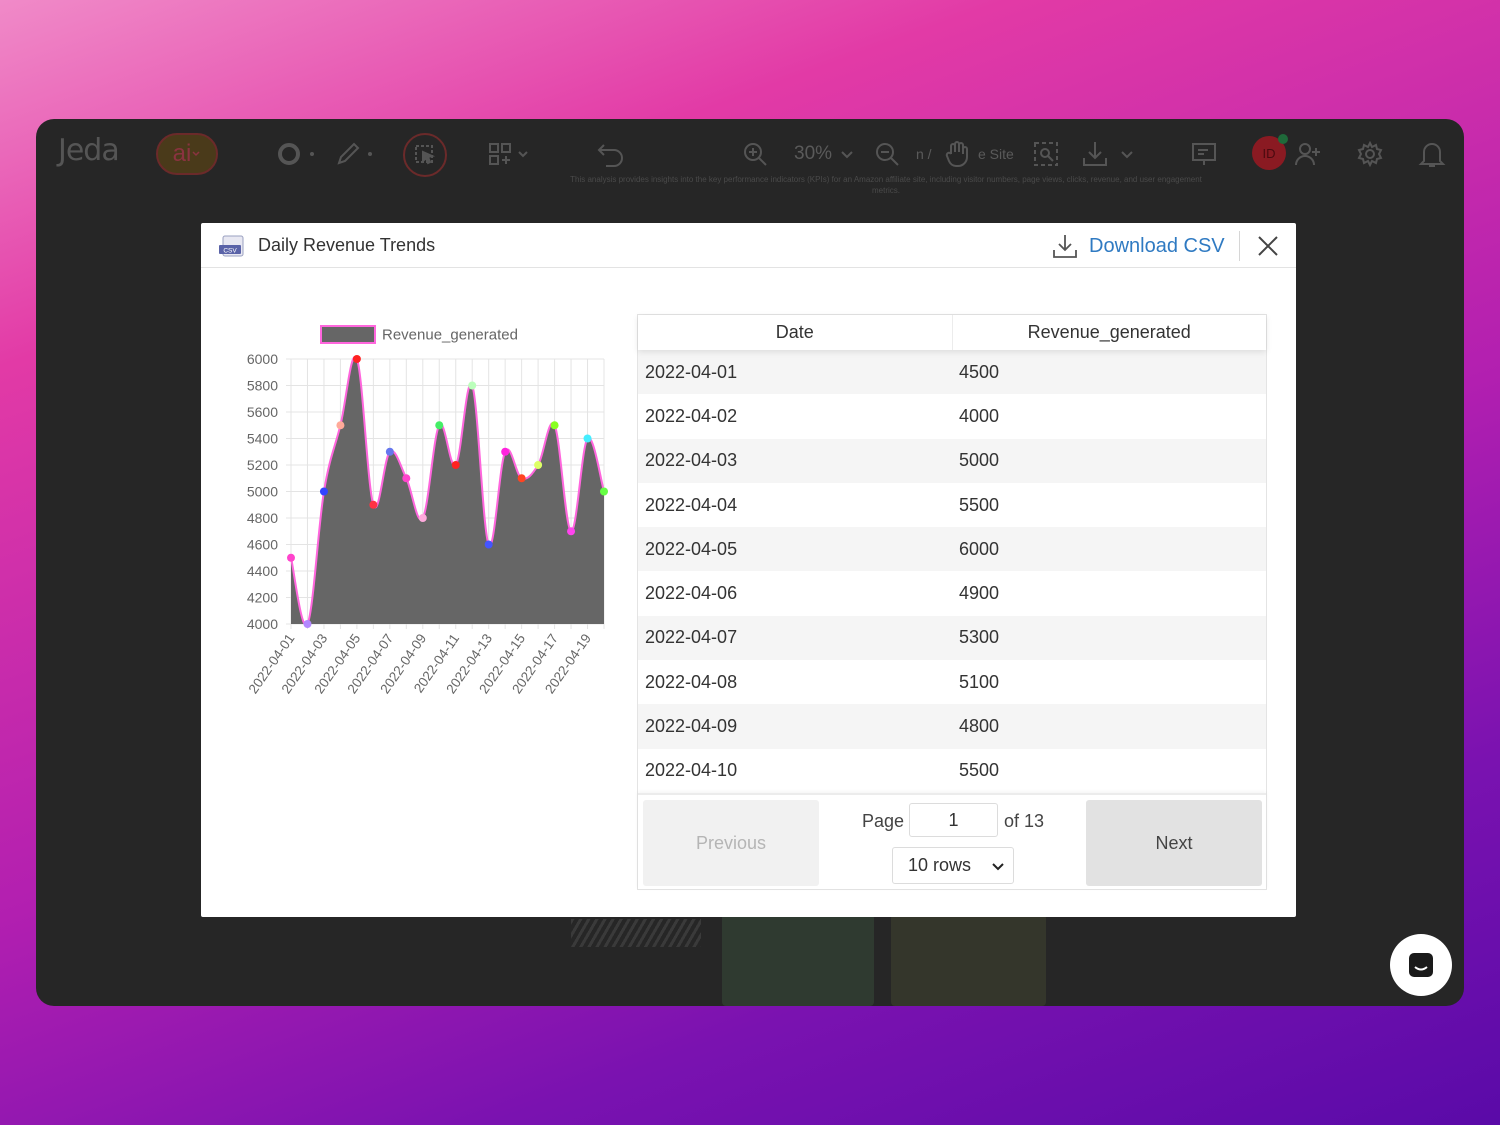 Image resolution: width=1500 pixels, height=1125 pixels. What do you see at coordinates (691, 637) in the screenshot?
I see `cell-date: 2022-04-07` at bounding box center [691, 637].